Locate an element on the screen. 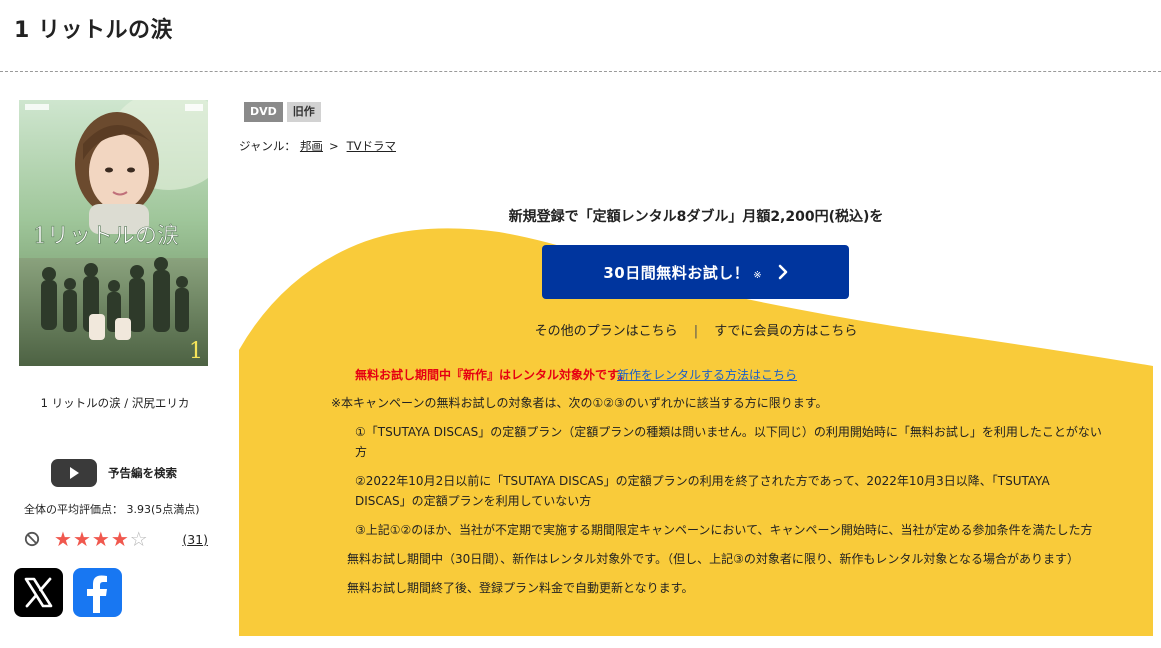 The image size is (1161, 648). member-login-link: すでに会員の方はこちら is located at coordinates (785, 331).